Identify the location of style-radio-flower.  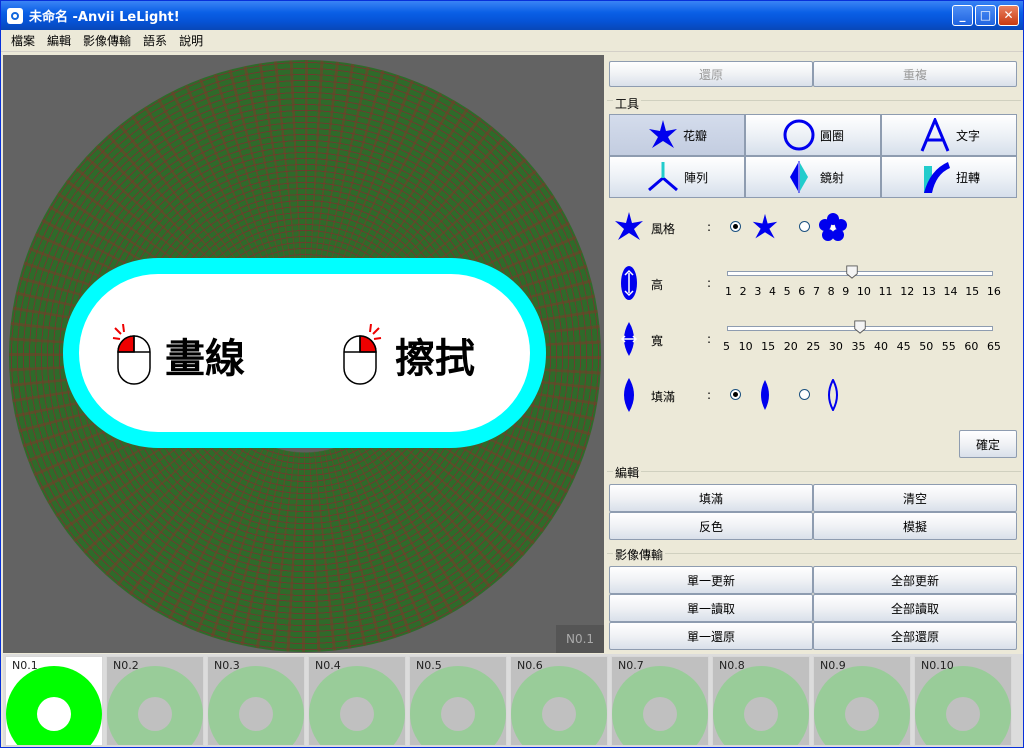
(804, 226).